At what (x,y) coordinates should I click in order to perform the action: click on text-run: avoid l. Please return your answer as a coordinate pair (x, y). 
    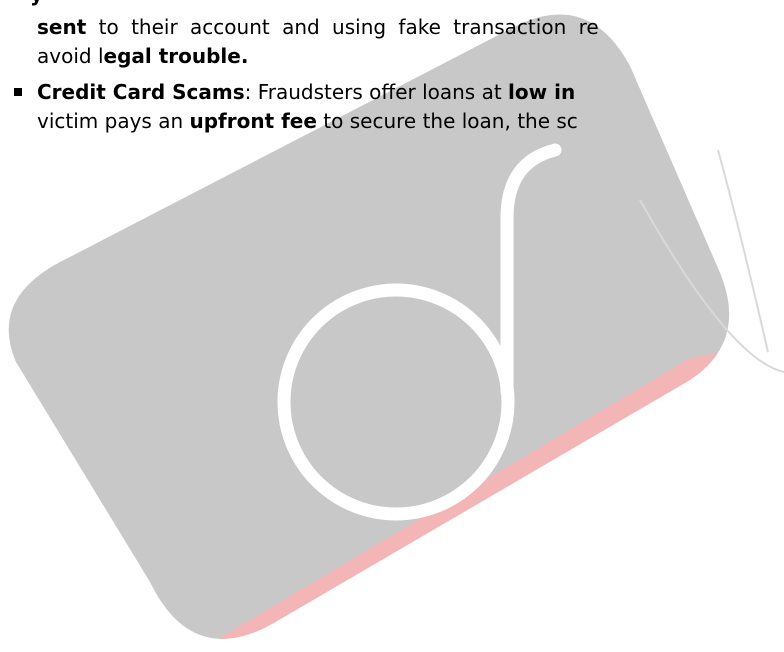
    Looking at the image, I should click on (70, 56).